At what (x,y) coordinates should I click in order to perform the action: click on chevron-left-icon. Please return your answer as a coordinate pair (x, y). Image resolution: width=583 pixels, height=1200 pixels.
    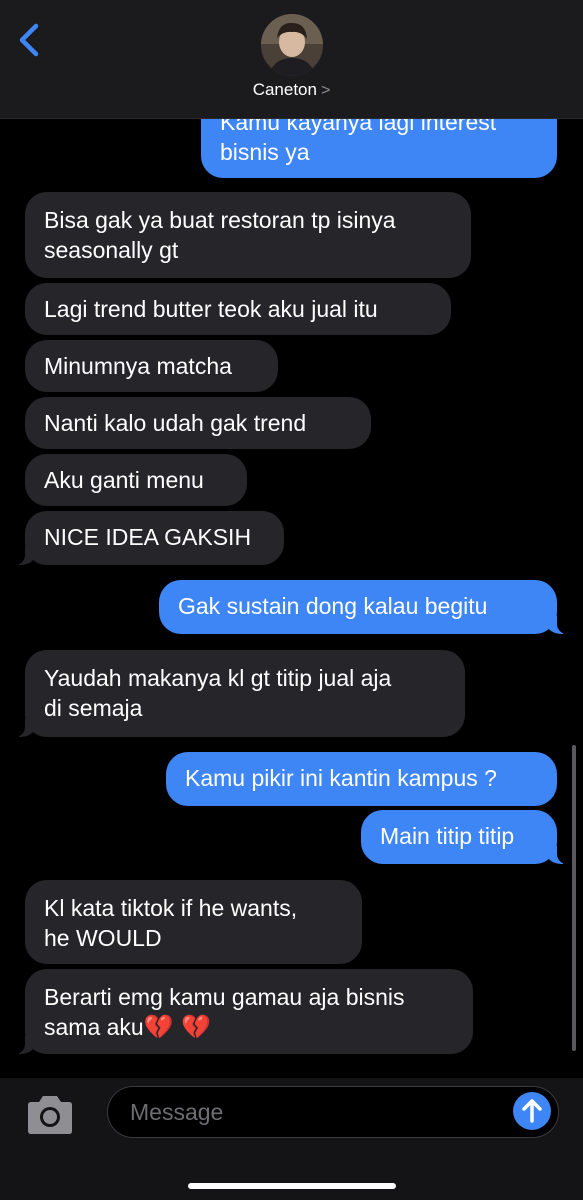
    Looking at the image, I should click on (29, 40).